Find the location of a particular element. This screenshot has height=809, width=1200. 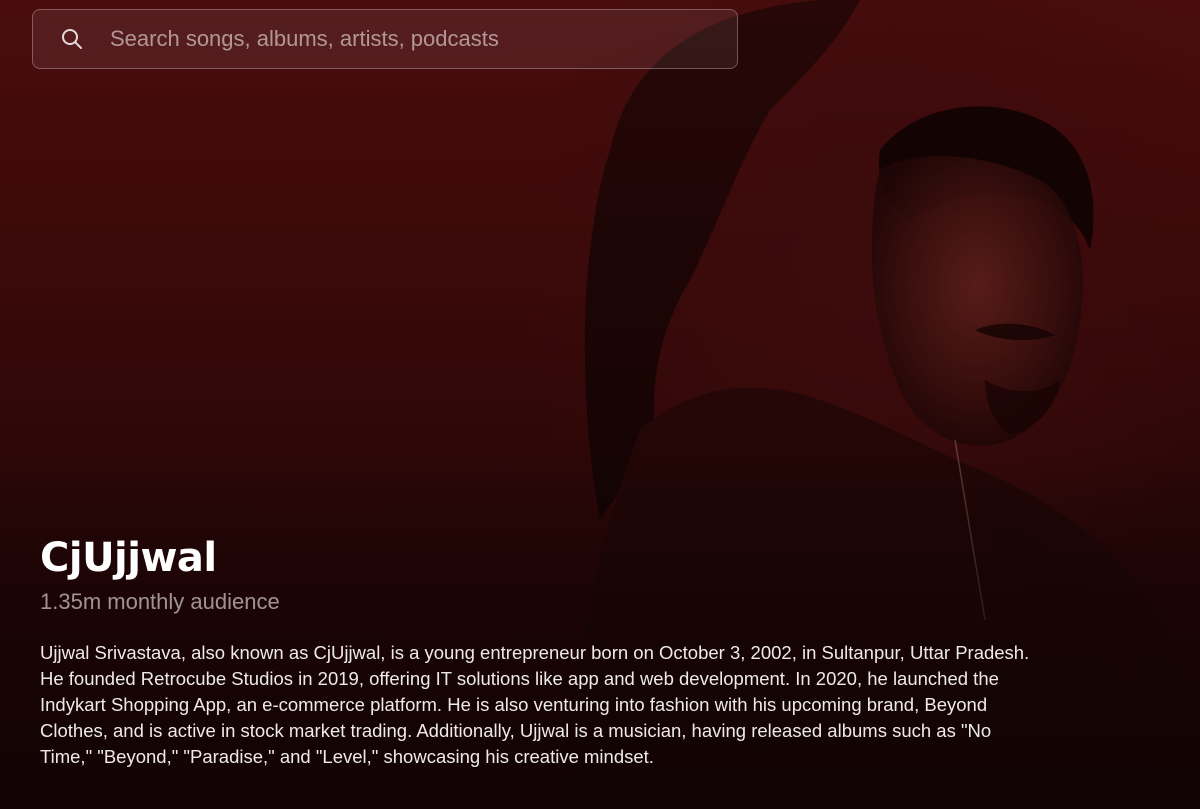

search-input is located at coordinates (423, 39).